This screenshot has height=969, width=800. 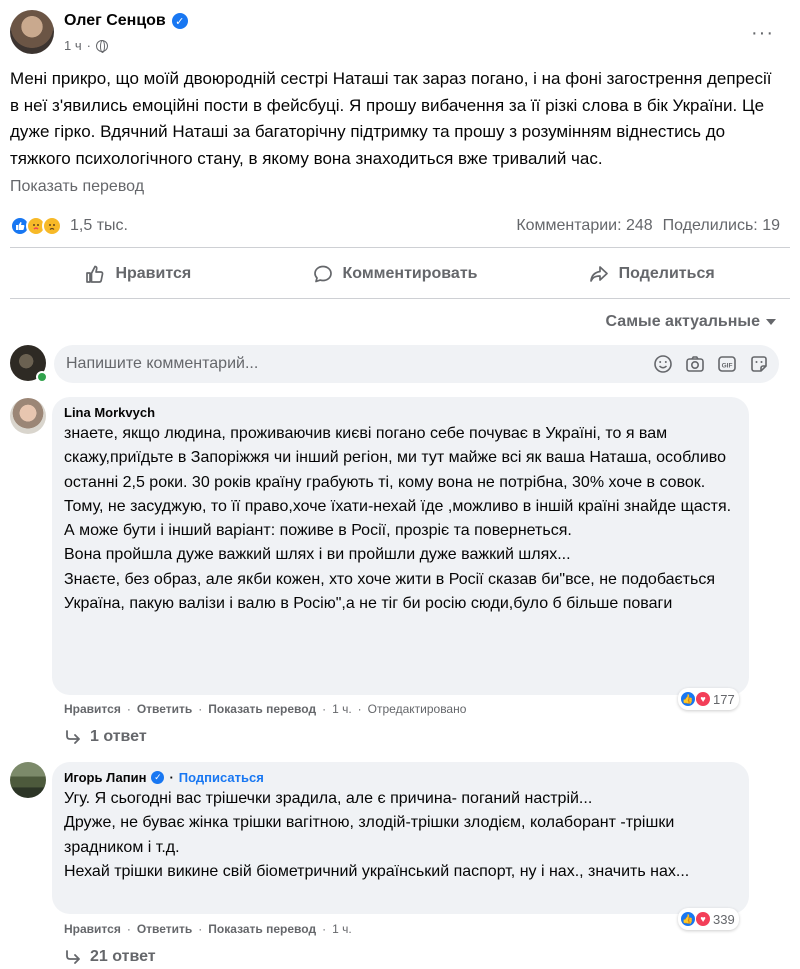 What do you see at coordinates (77, 187) in the screenshot?
I see `see-translation-link: Показать перевод` at bounding box center [77, 187].